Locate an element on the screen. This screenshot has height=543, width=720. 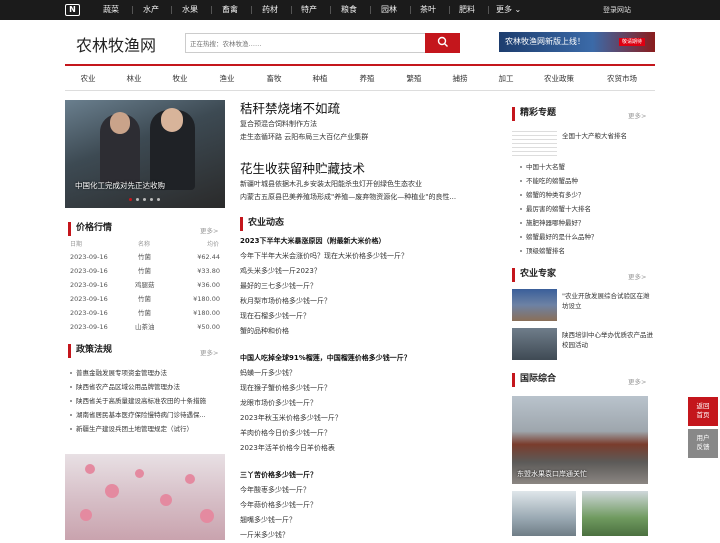
news-item-bold: 三丫苦价格多少钱一斤？ is located at coordinates (278, 475).